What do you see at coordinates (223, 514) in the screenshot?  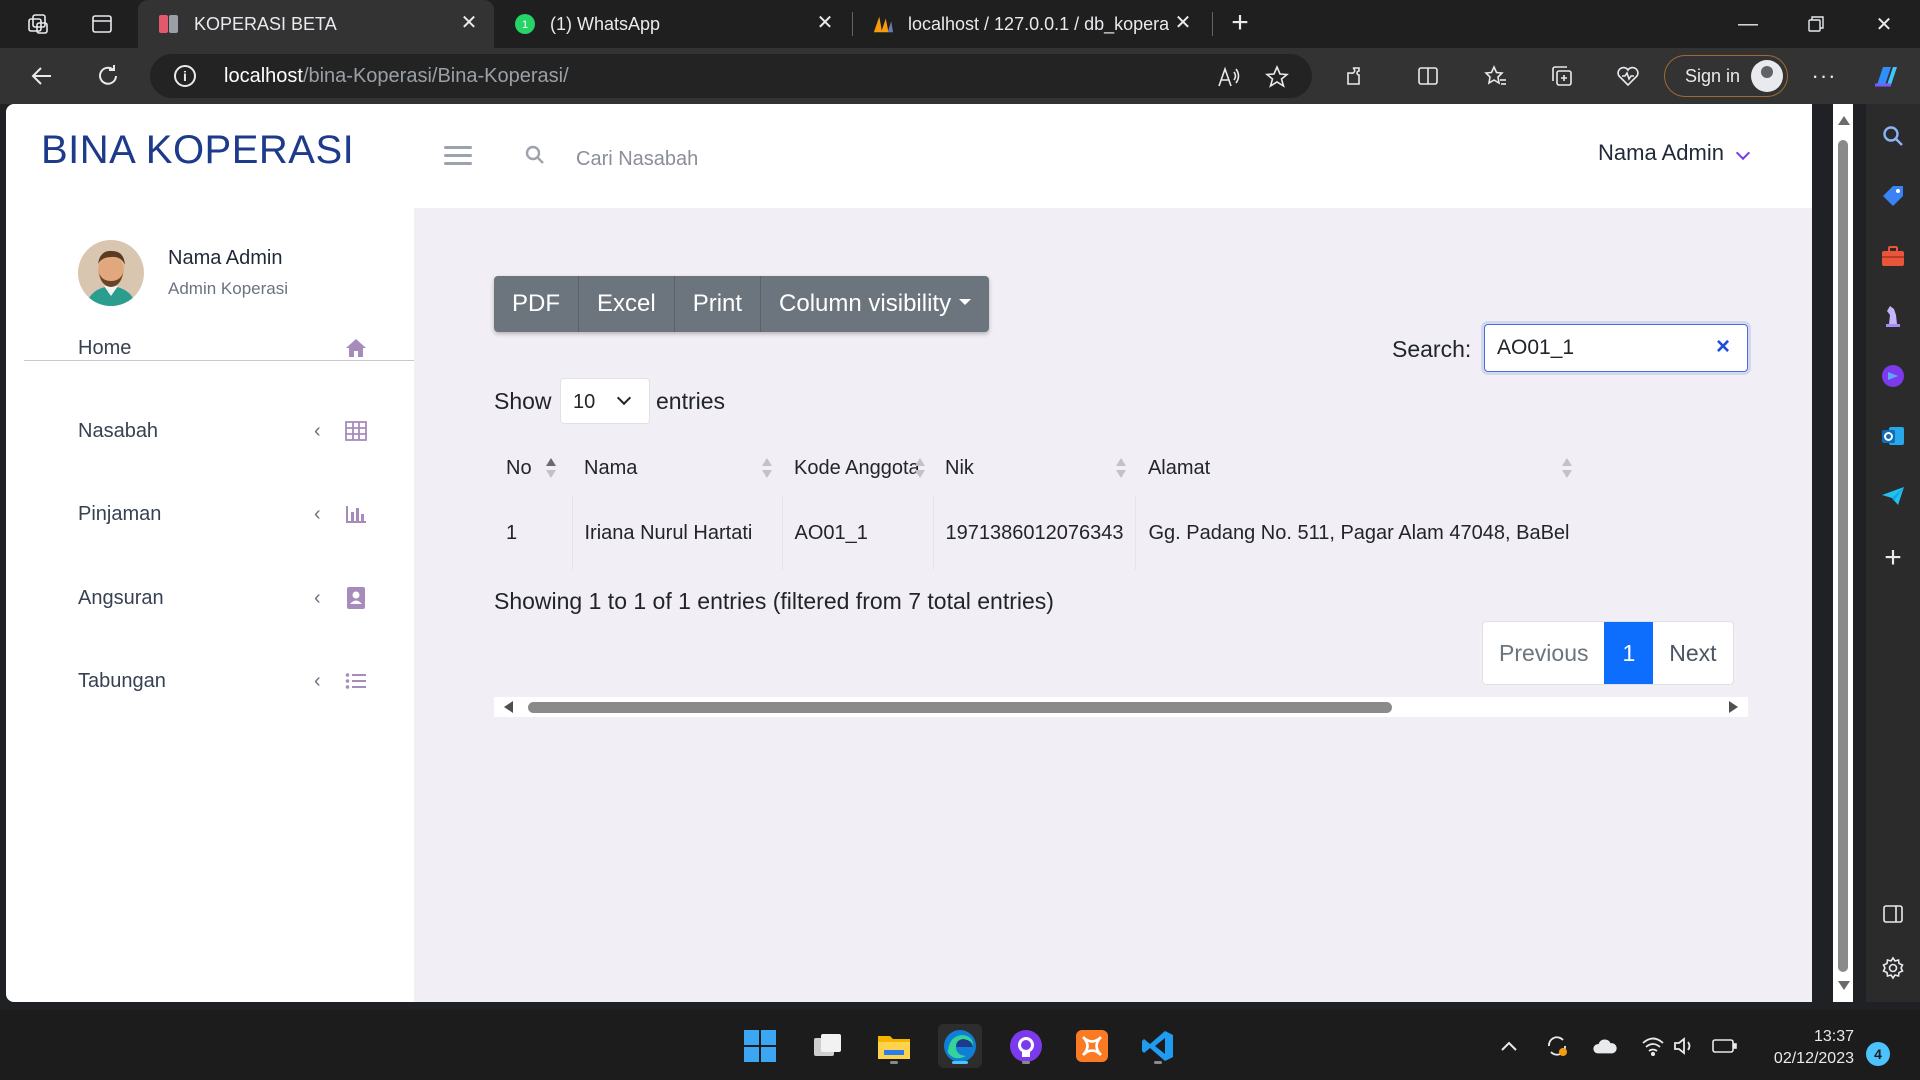 I see `sidebar-item-pinjaman: Pinjaman ‹` at bounding box center [223, 514].